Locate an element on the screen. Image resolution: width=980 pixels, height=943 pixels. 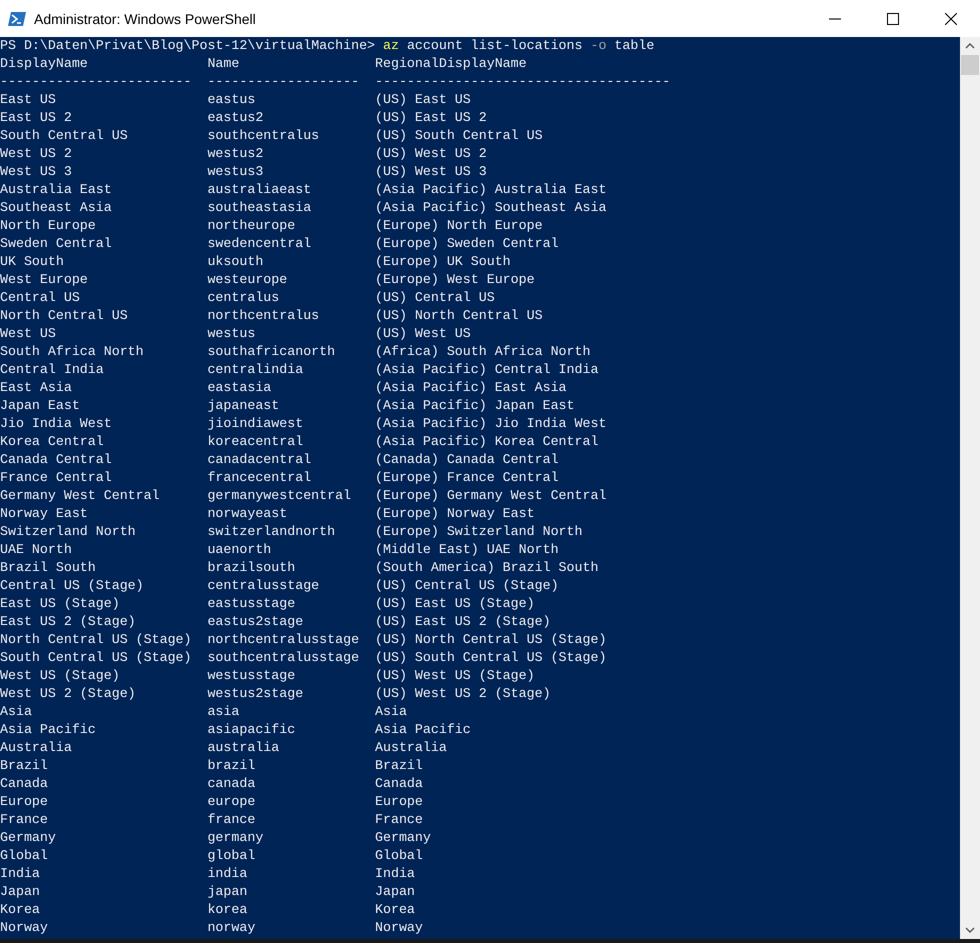
table-cell: (Europe) France Central is located at coordinates (467, 477).